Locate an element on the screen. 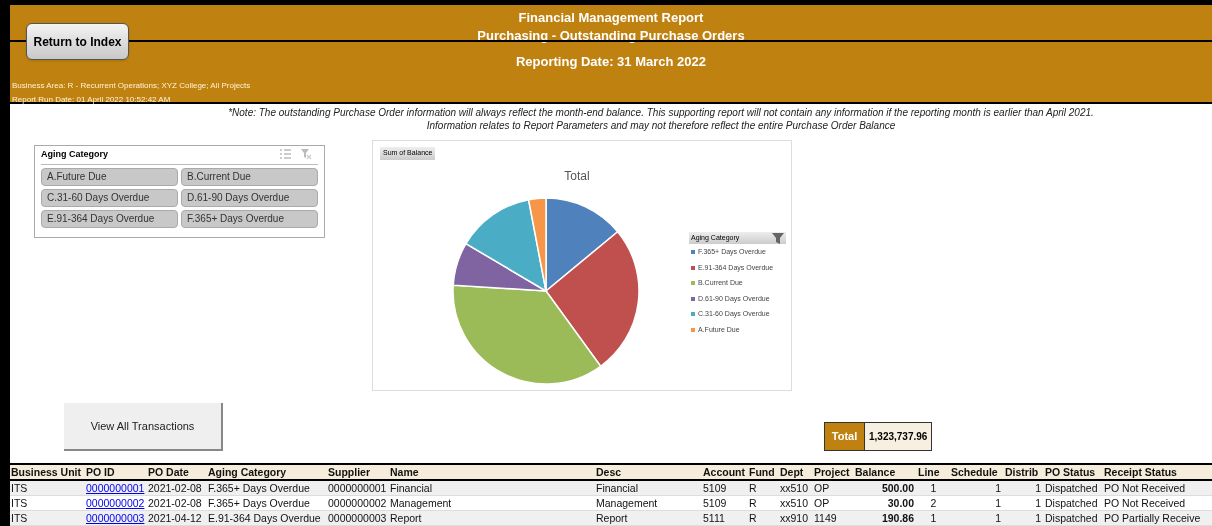 Image resolution: width=1212 pixels, height=526 pixels. slicer-title: Aging Category is located at coordinates (74, 154).